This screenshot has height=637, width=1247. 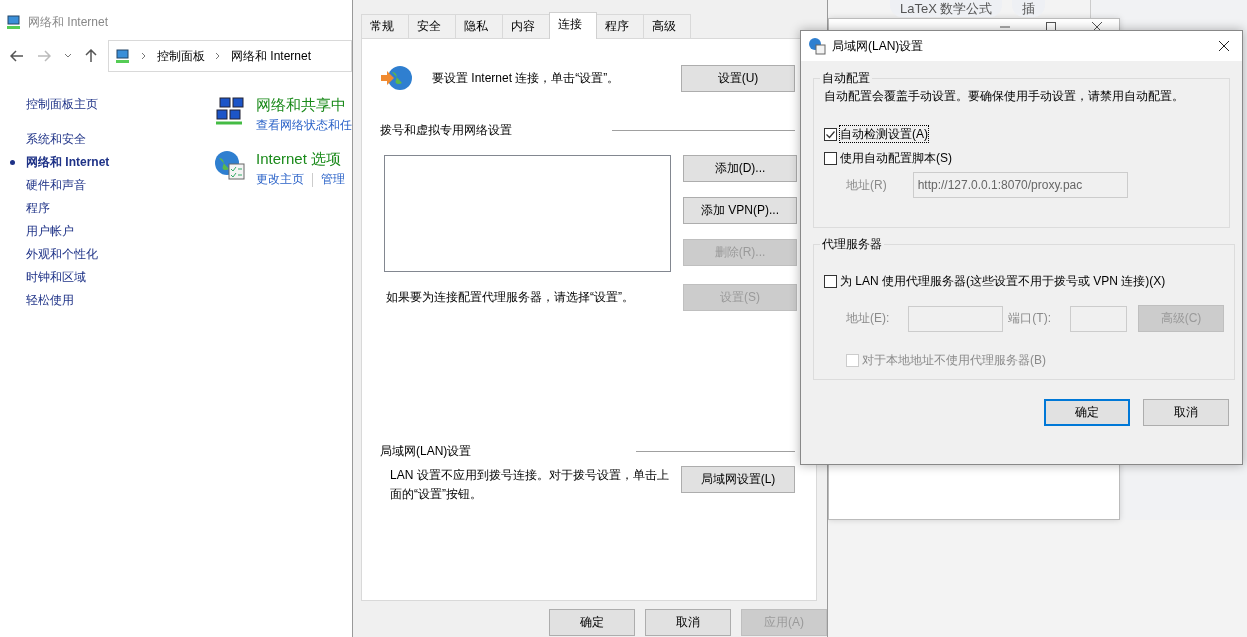 I want to click on toolbar-tab: LaTeX 数学公式, so click(x=946, y=8).